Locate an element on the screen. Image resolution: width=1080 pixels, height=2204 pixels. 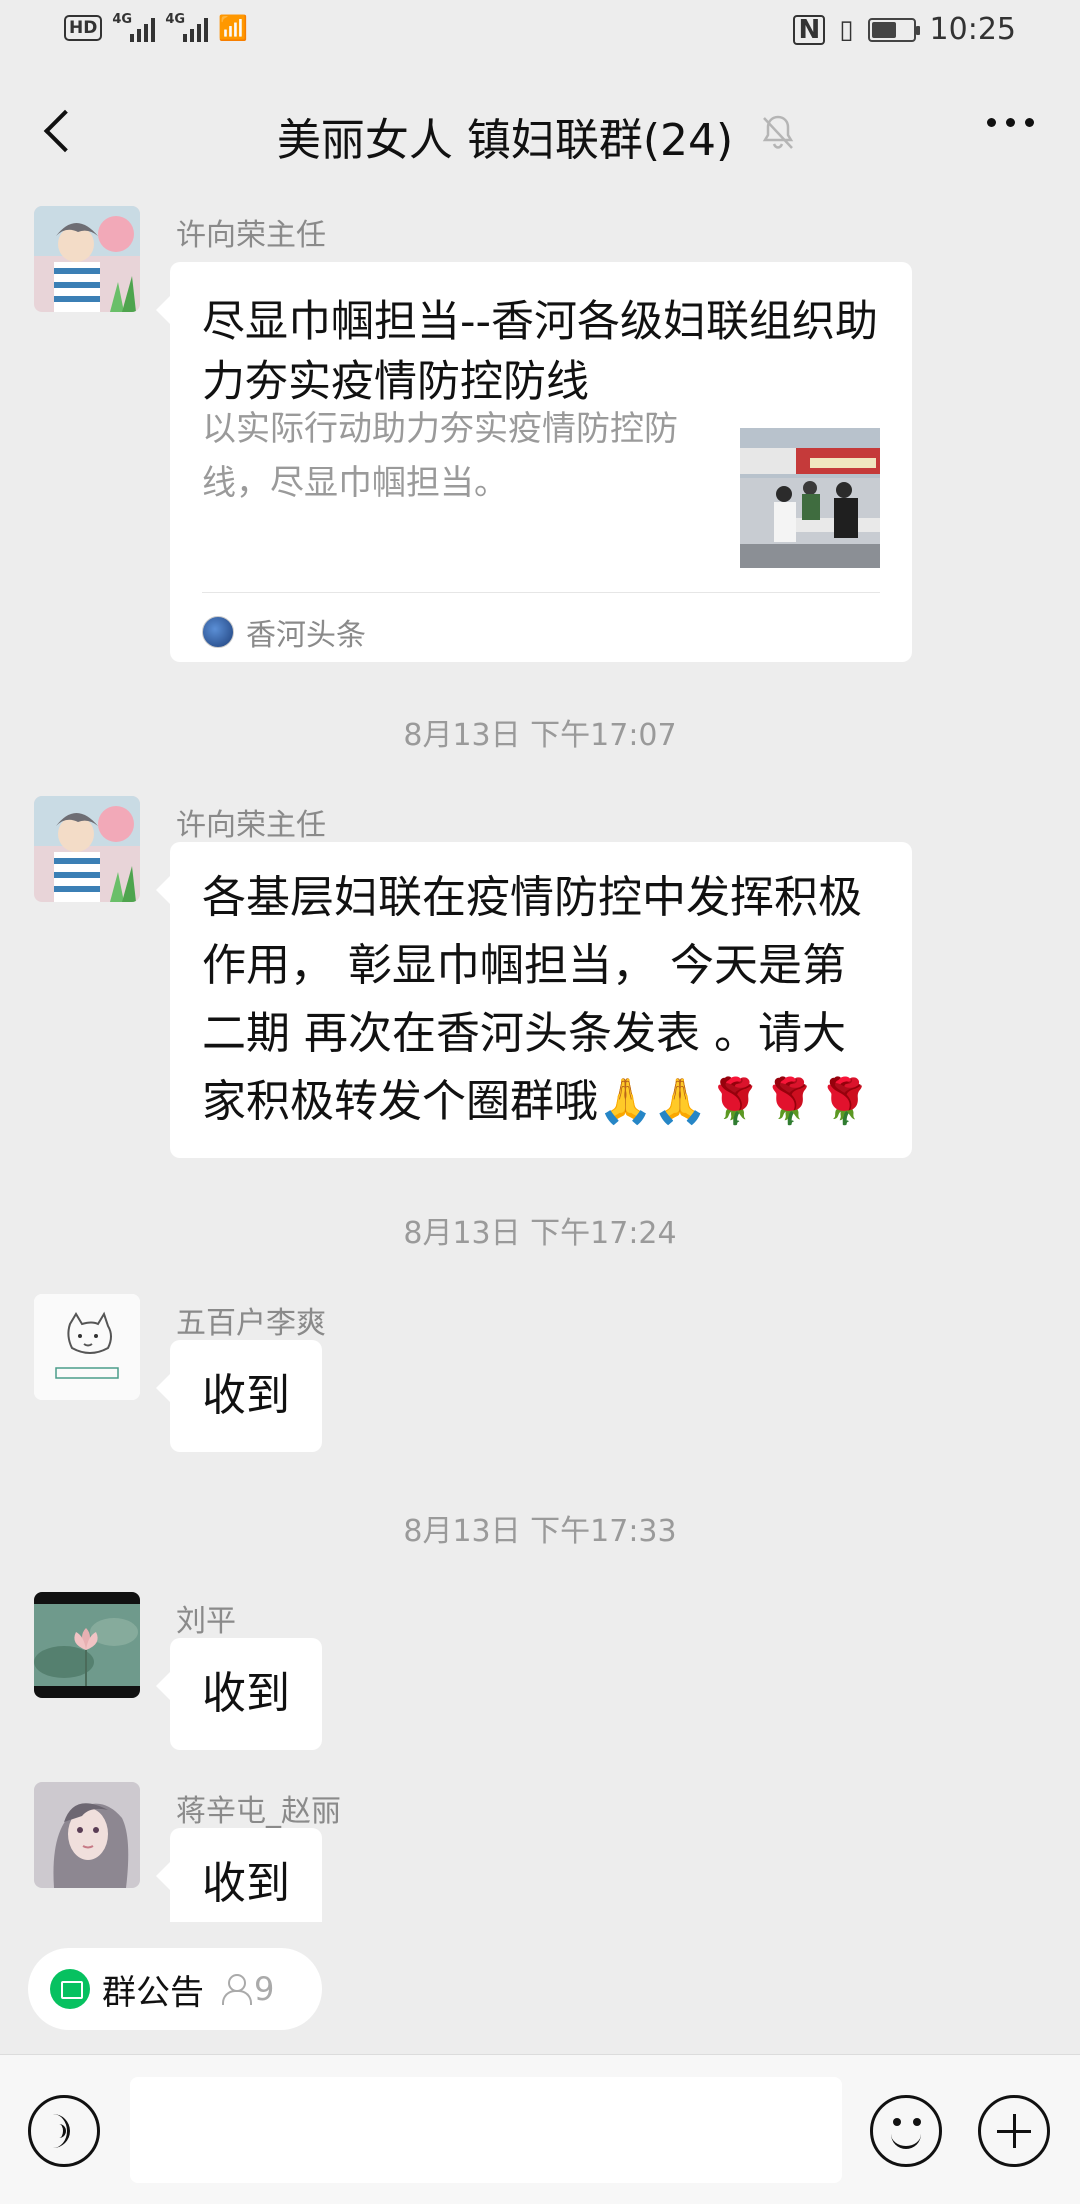
card-description: 以实际行动助力夯实疫情防控防线，尽显巾帼担当。 is located at coordinates (440, 456).